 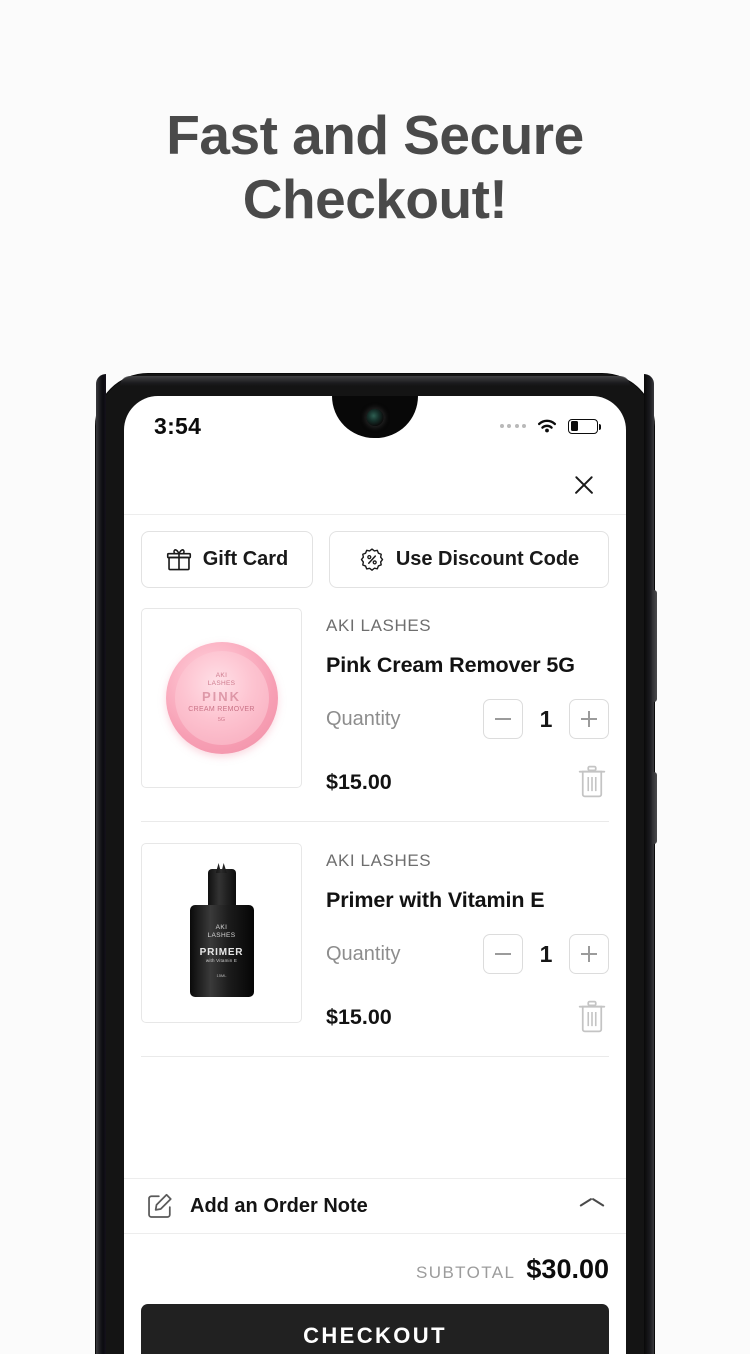 I want to click on status-bar-indicators, so click(x=550, y=426).